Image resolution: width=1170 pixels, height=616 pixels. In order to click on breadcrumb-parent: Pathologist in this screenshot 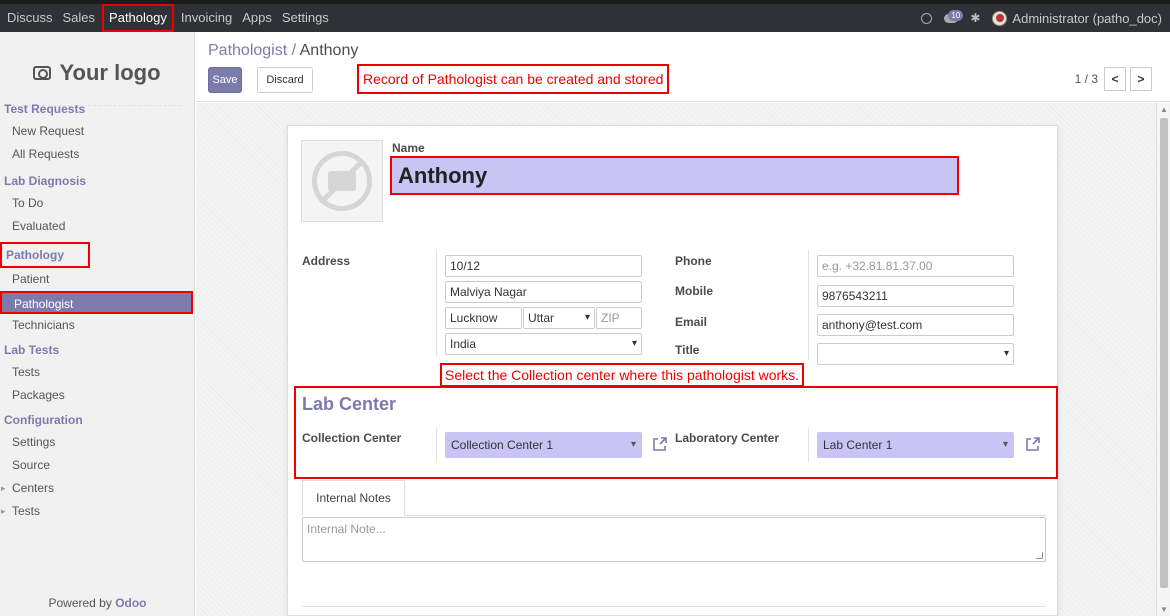, I will do `click(247, 50)`.